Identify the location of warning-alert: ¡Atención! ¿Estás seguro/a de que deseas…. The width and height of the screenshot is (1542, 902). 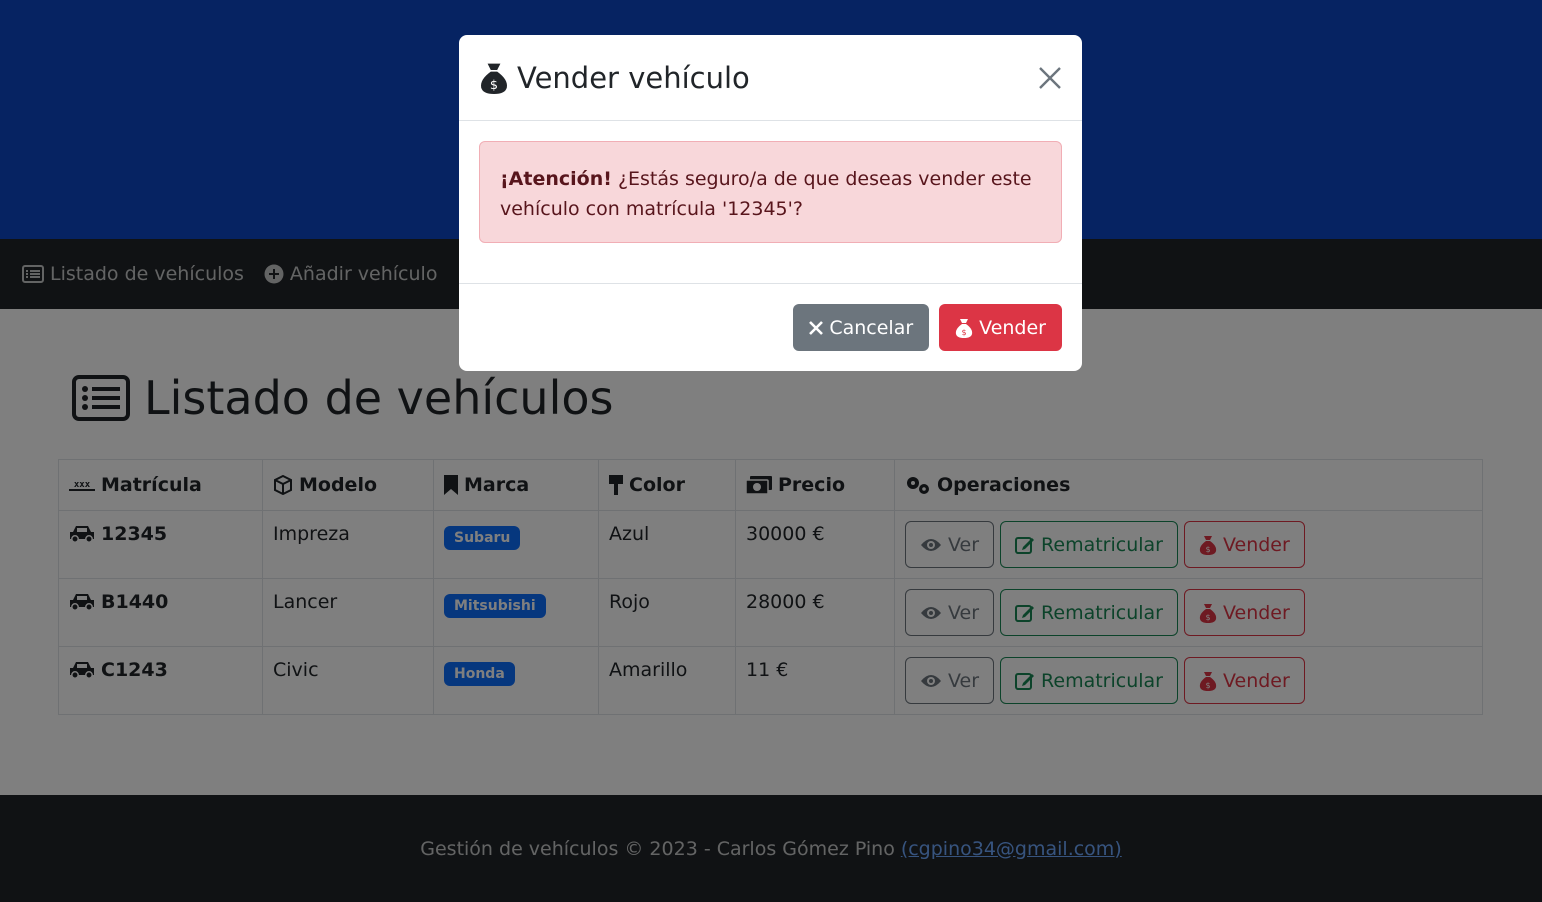
(770, 192).